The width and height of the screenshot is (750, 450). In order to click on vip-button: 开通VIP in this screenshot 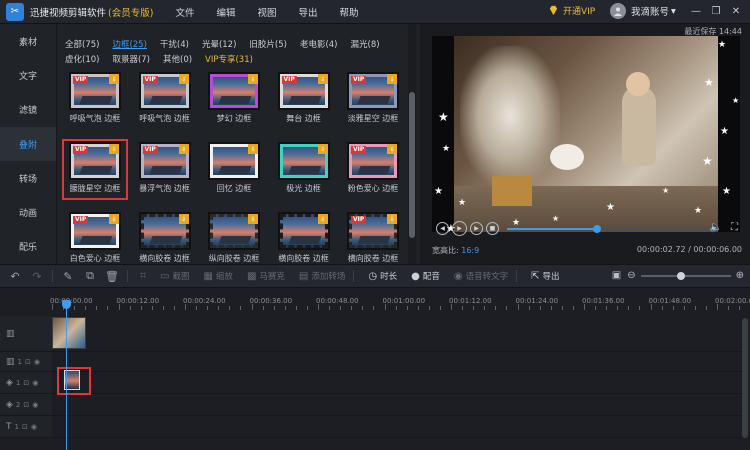, I will do `click(571, 10)`.